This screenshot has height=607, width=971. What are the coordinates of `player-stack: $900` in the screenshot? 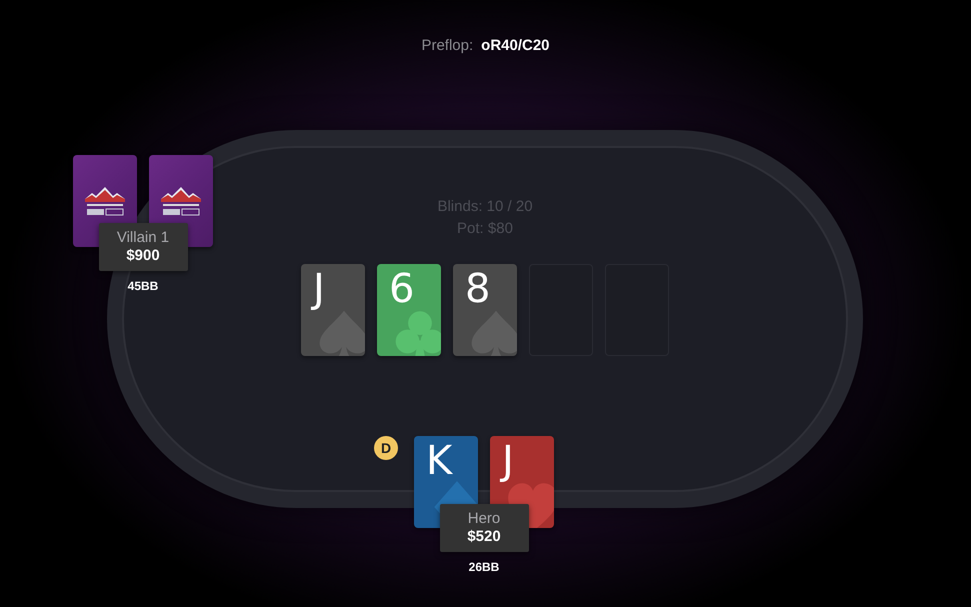 It's located at (143, 256).